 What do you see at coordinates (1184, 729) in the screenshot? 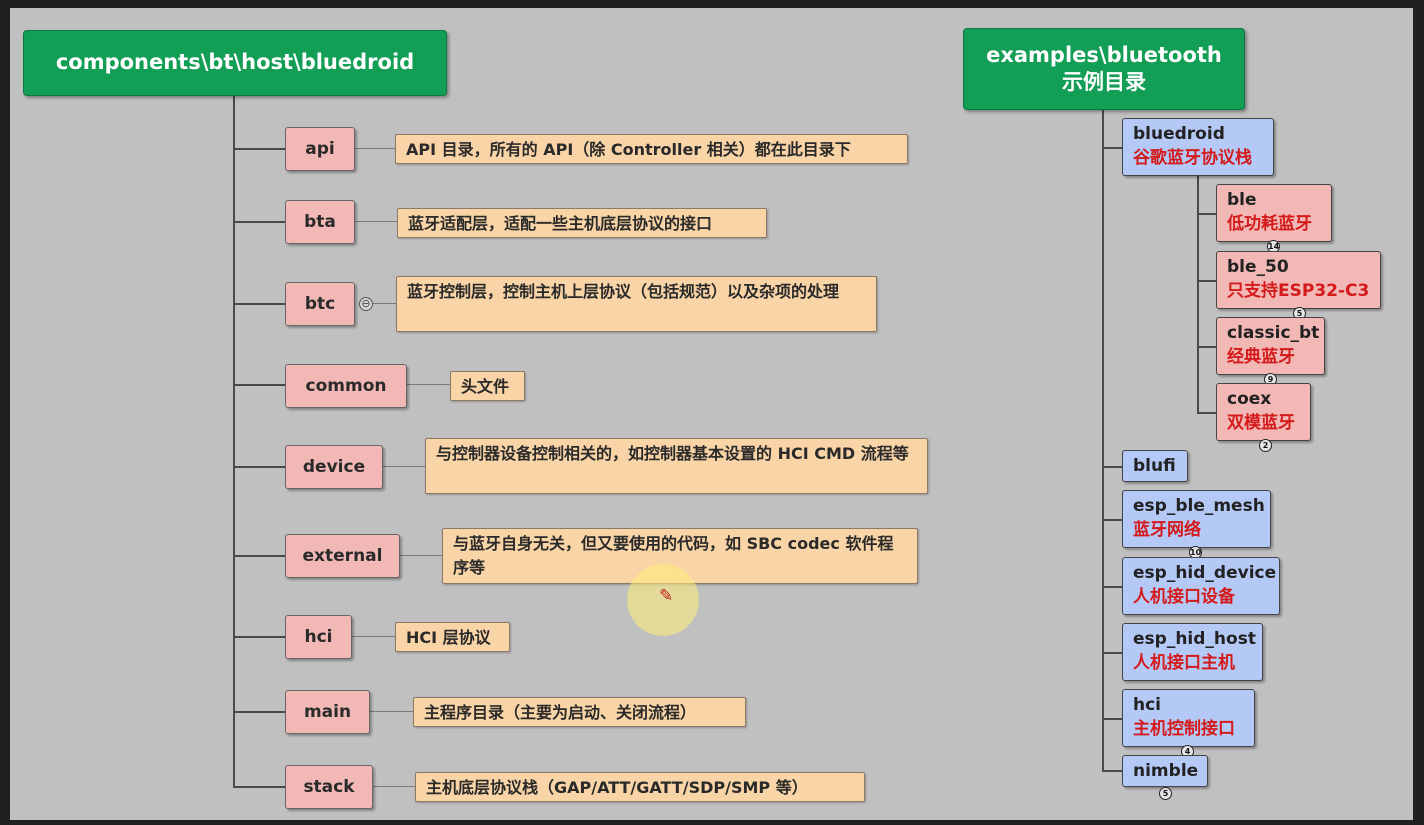
I see `node-desc: 主机控制接口` at bounding box center [1184, 729].